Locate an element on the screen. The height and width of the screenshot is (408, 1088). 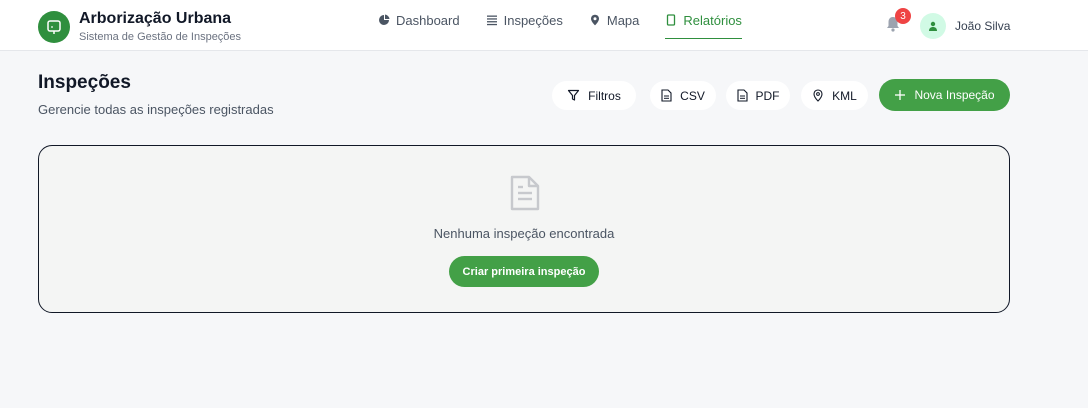
user-menu: João Silva is located at coordinates (965, 26).